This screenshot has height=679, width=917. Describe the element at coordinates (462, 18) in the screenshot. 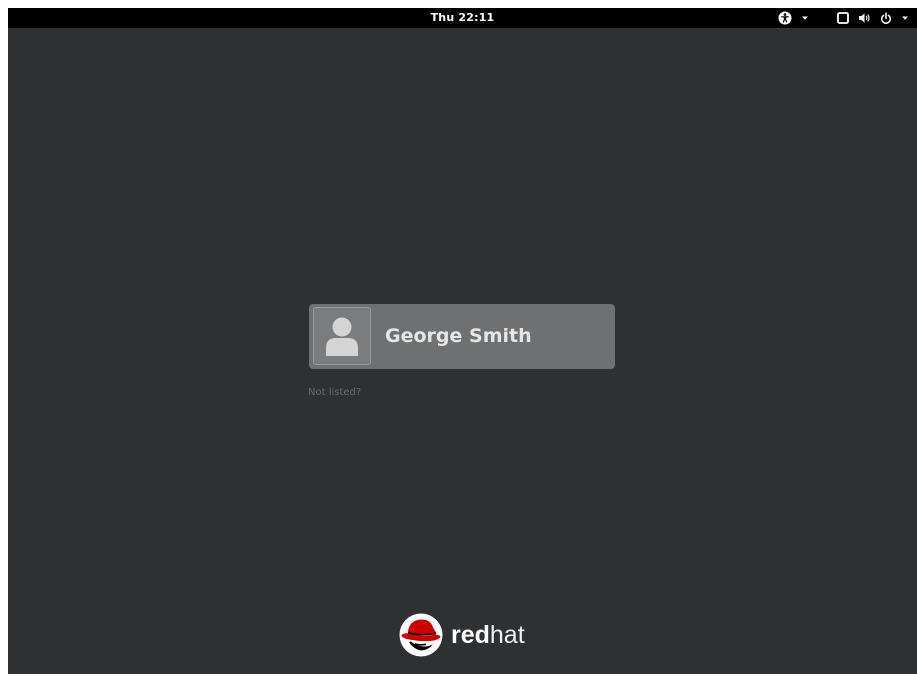

I see `top-bar: Thu 22:11` at that location.